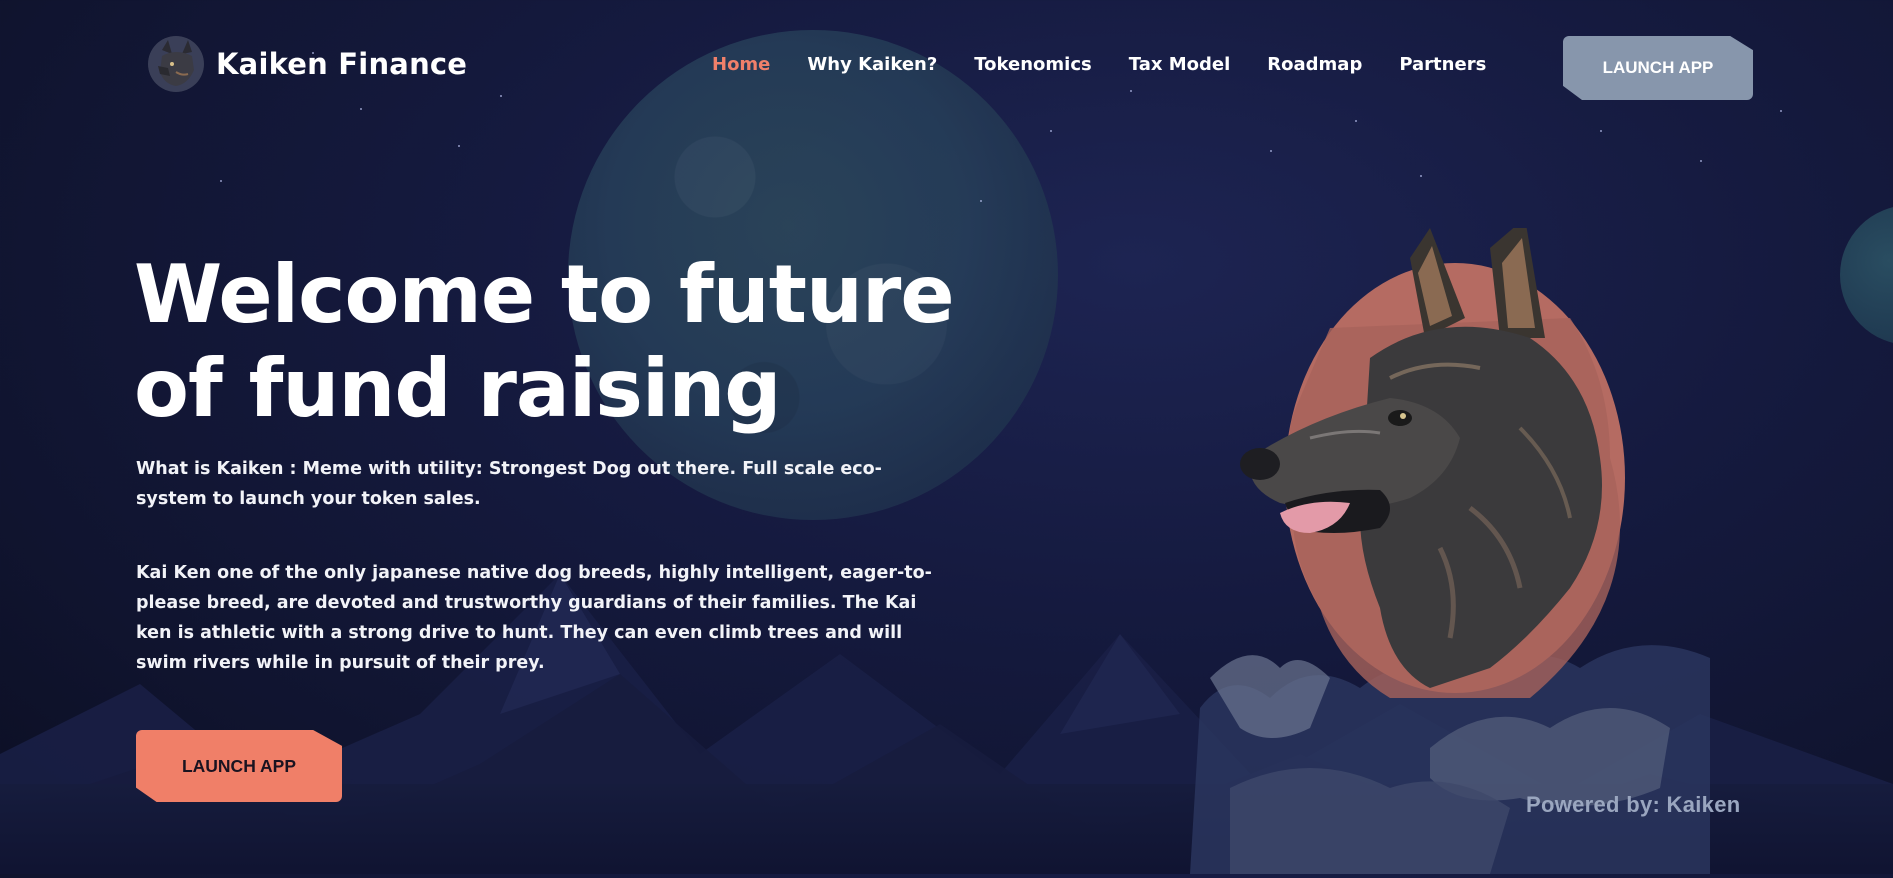  What do you see at coordinates (1314, 64) in the screenshot?
I see `nav-roadmap: Roadmap` at bounding box center [1314, 64].